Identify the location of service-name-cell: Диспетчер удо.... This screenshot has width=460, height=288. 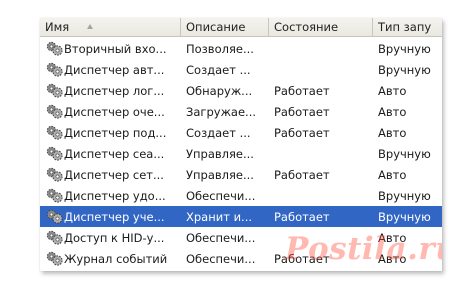
(110, 195).